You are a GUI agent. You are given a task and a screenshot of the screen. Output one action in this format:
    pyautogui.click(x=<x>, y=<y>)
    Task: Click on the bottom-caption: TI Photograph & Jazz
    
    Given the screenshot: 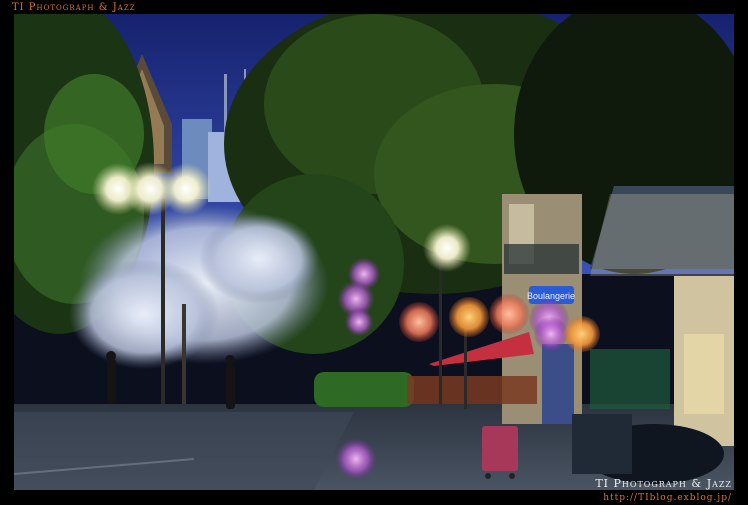 What is the action you would take?
    pyautogui.click(x=663, y=483)
    